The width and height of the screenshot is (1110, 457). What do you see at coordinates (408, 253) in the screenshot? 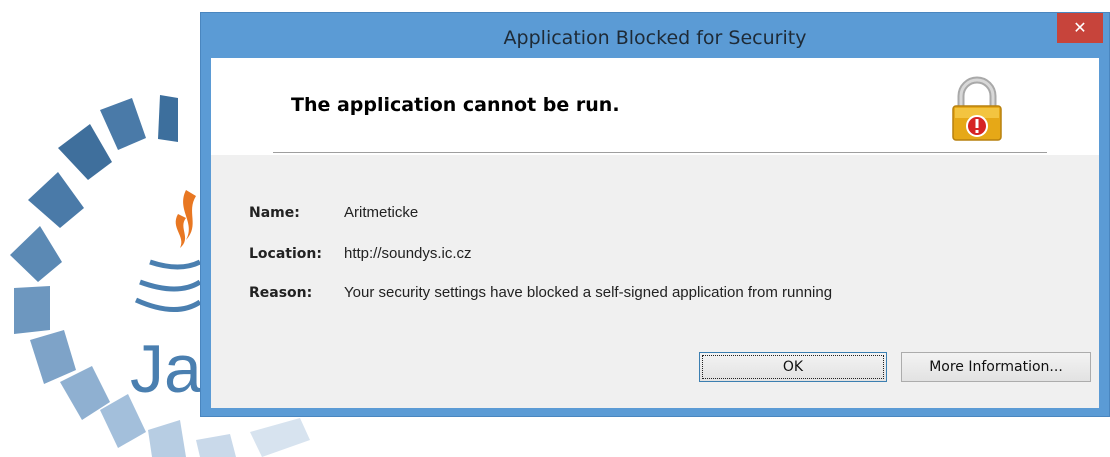
I see `location-value: http://soundys.ic.cz` at bounding box center [408, 253].